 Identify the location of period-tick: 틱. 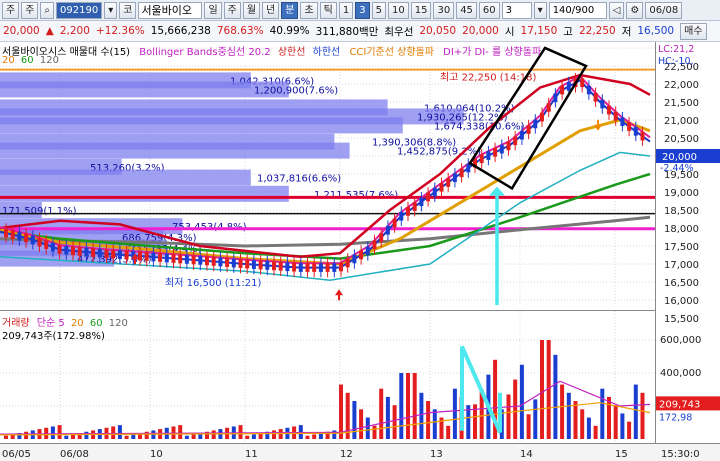
(328, 10).